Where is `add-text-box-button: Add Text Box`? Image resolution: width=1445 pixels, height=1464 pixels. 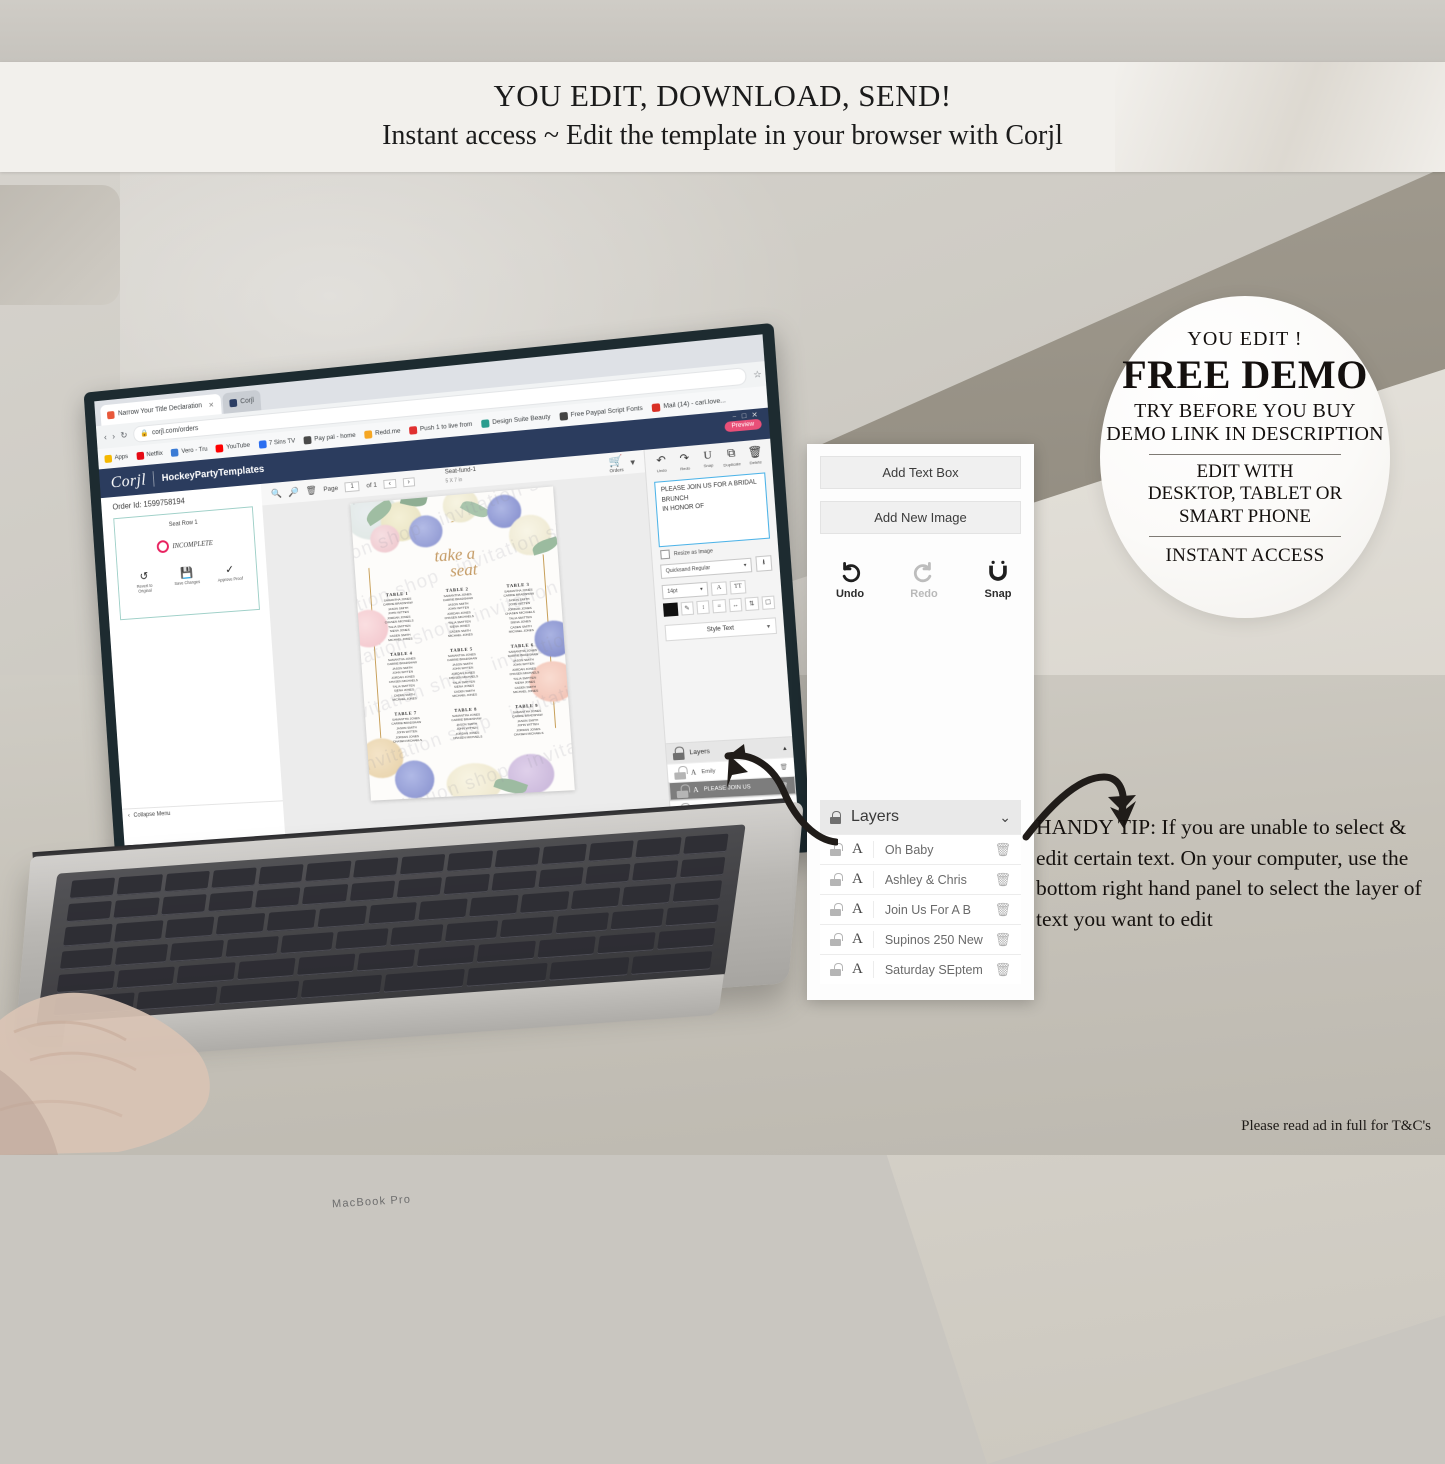
add-text-box-button: Add Text Box is located at coordinates (920, 472).